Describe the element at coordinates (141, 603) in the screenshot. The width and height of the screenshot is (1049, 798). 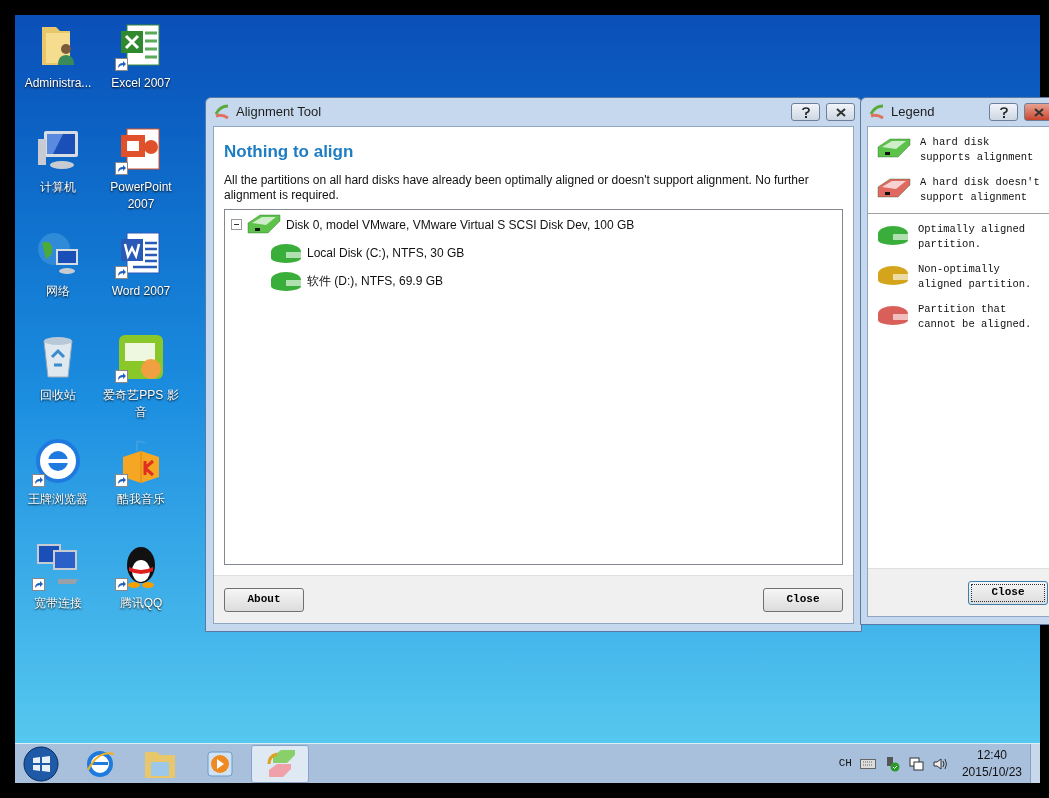
I see `desktop-icon-label: 腾讯QQ` at that location.